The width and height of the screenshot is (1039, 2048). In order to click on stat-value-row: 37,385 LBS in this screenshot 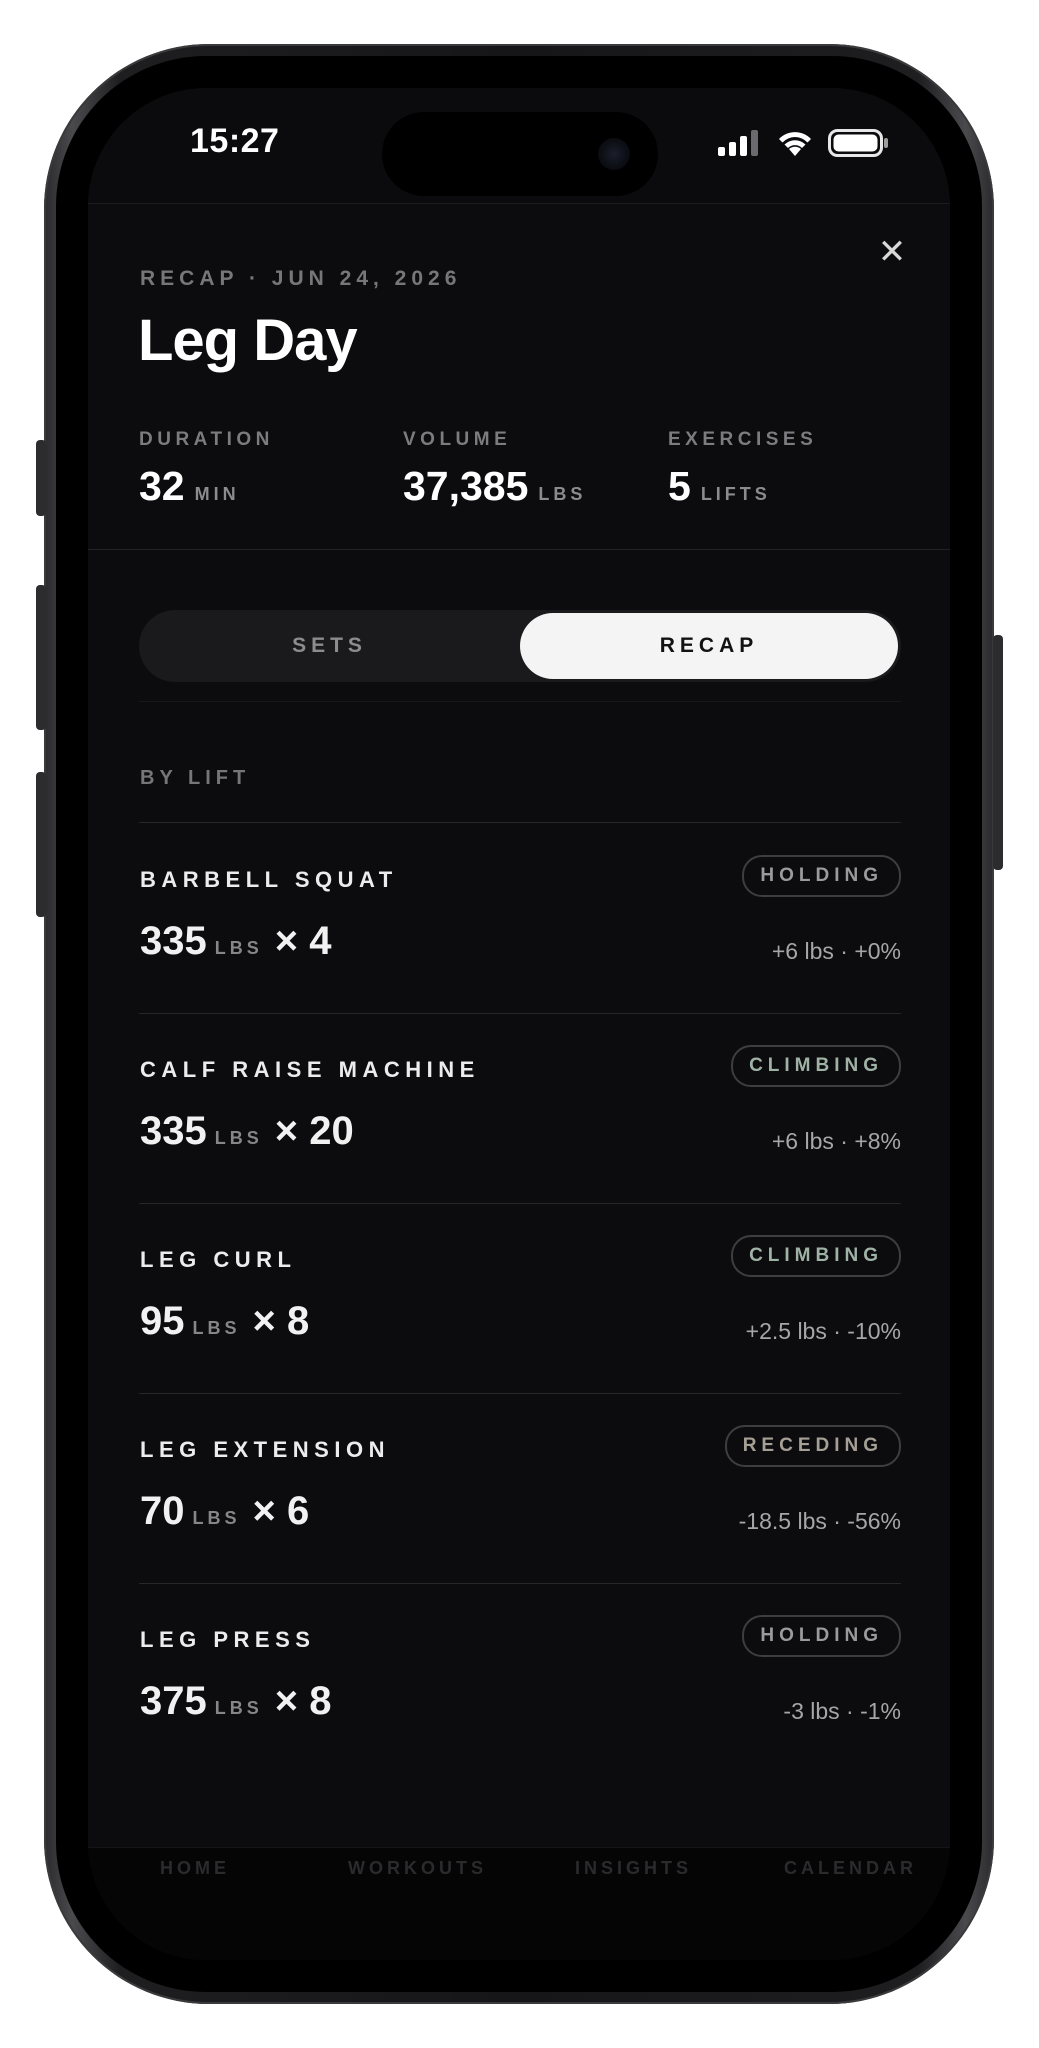, I will do `click(494, 486)`.